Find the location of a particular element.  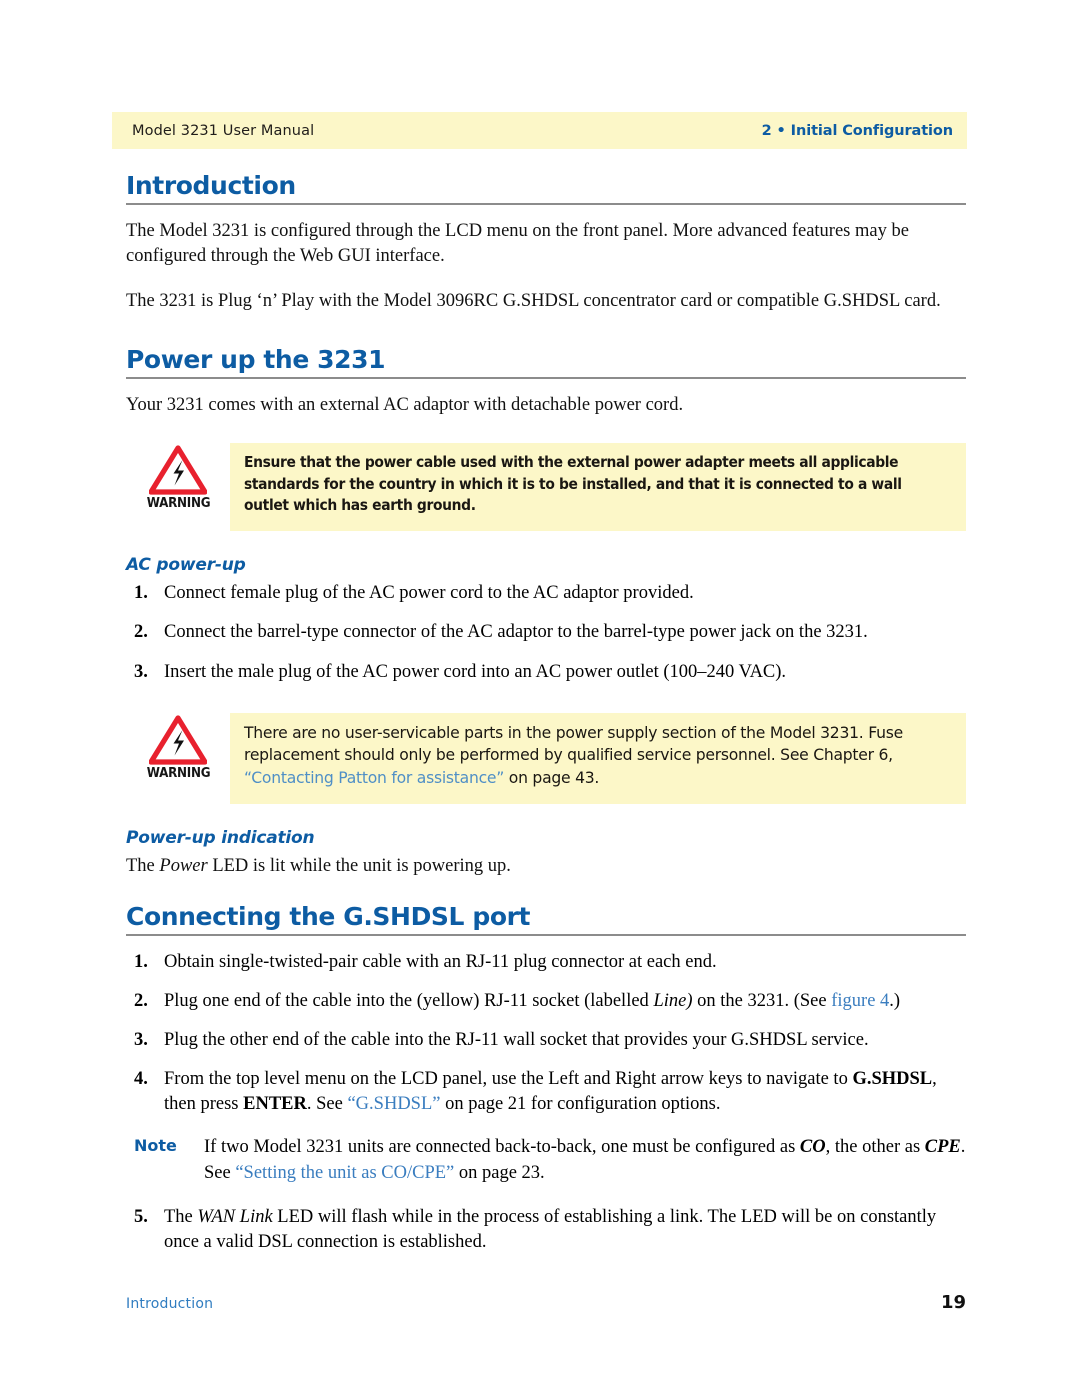

header-chapter-title: 2 • Initial Configuration is located at coordinates (857, 130).